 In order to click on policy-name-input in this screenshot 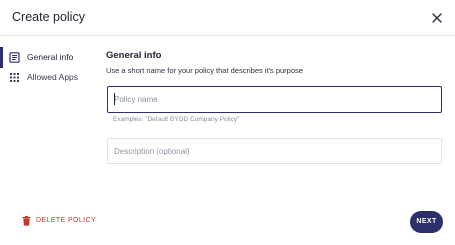, I will do `click(274, 99)`.